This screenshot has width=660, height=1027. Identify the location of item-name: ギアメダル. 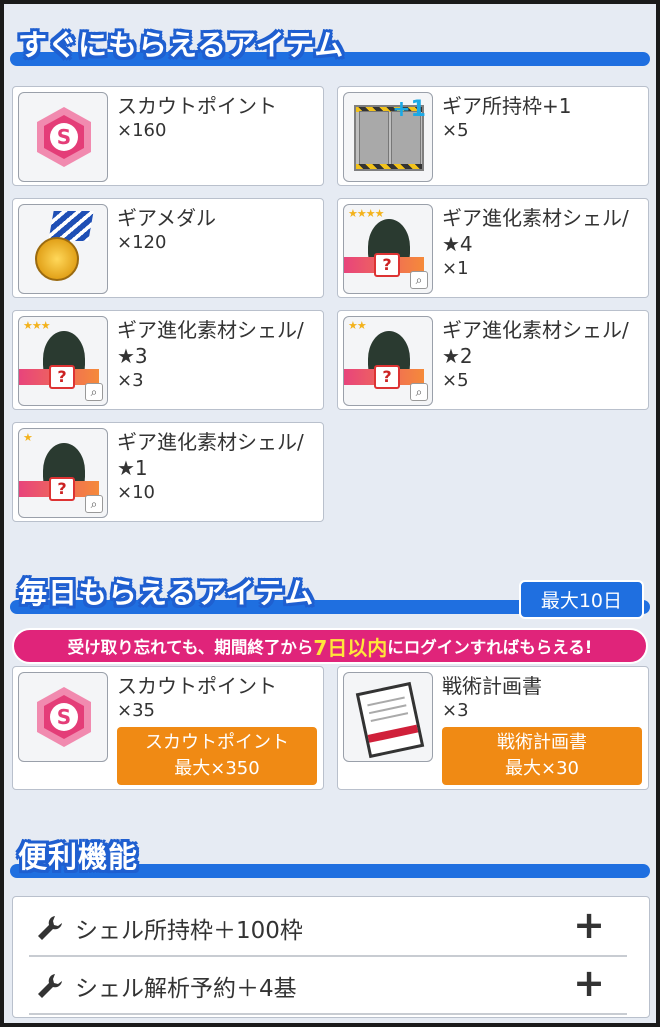
(166, 218).